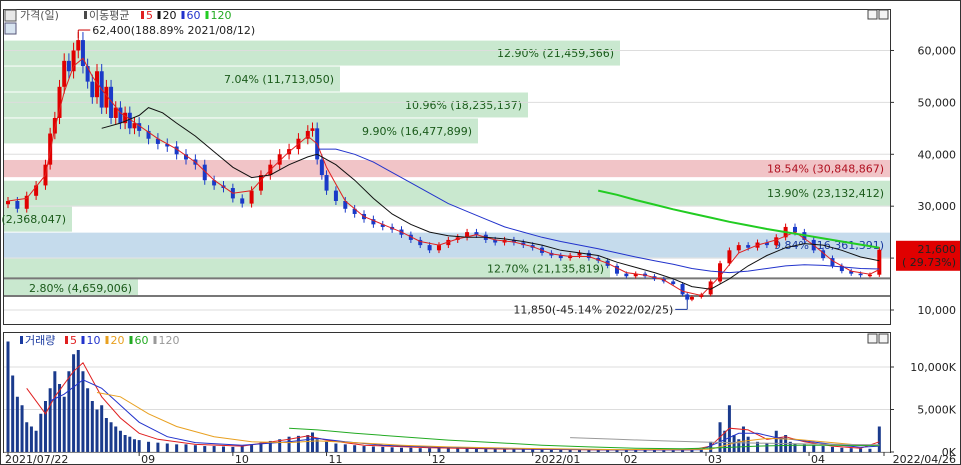  Describe the element at coordinates (545, 268) in the screenshot. I see `volume-profile-label: 12.70% (21,135,819)` at that location.